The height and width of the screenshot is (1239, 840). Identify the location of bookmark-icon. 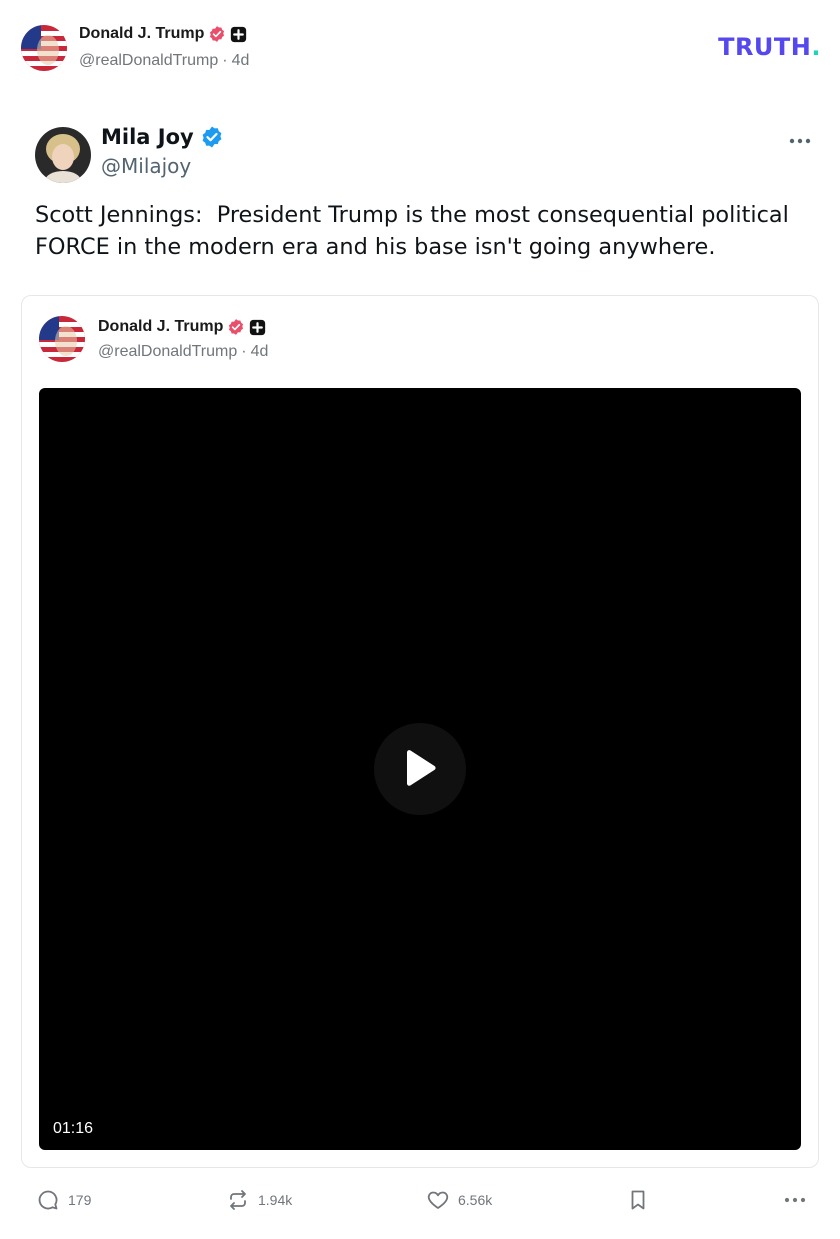
(638, 1200).